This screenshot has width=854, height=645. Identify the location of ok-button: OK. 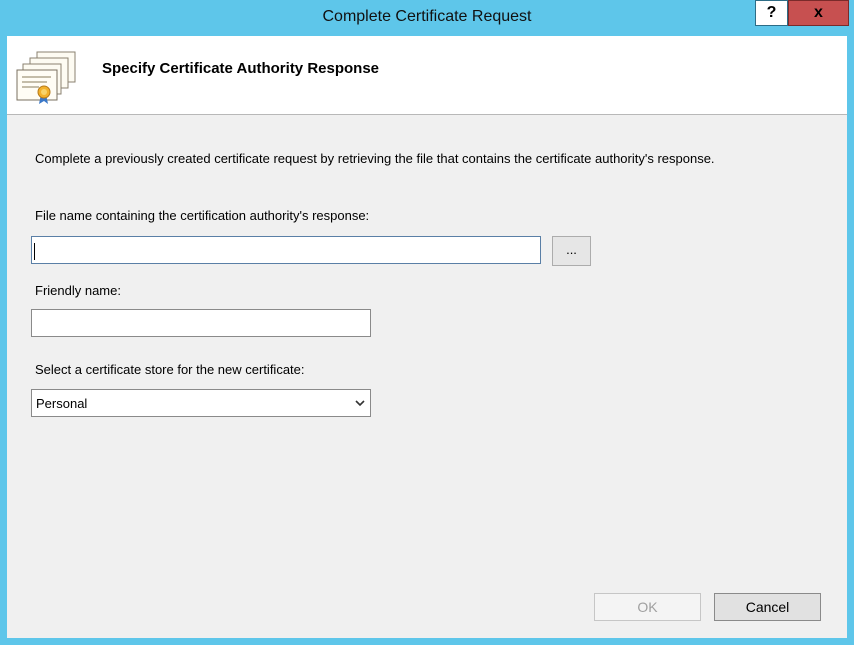
(647, 607).